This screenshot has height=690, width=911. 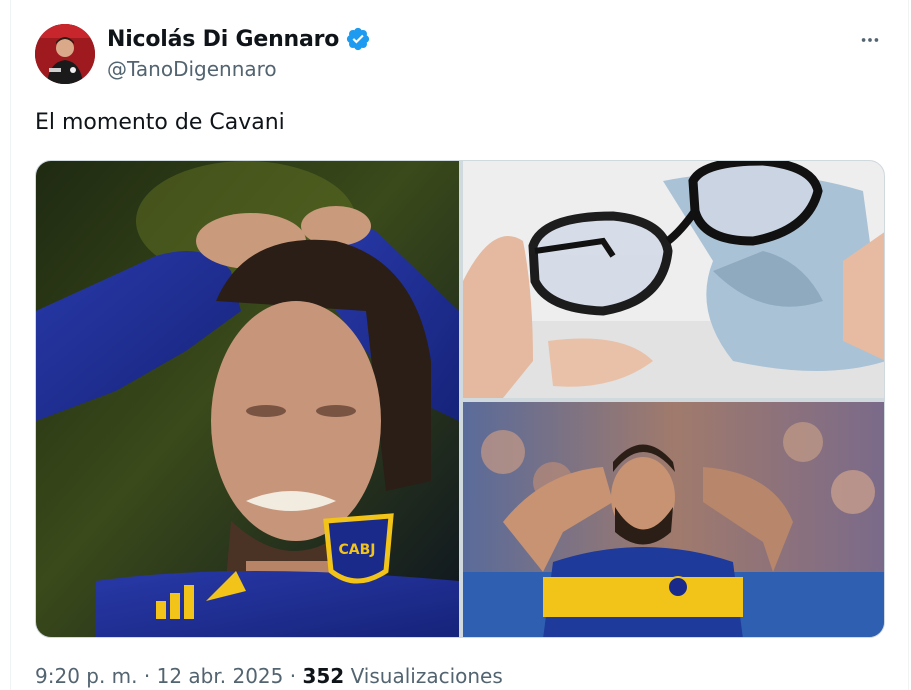 I want to click on author-display-name: Nicolás Di Gennaro, so click(x=223, y=39).